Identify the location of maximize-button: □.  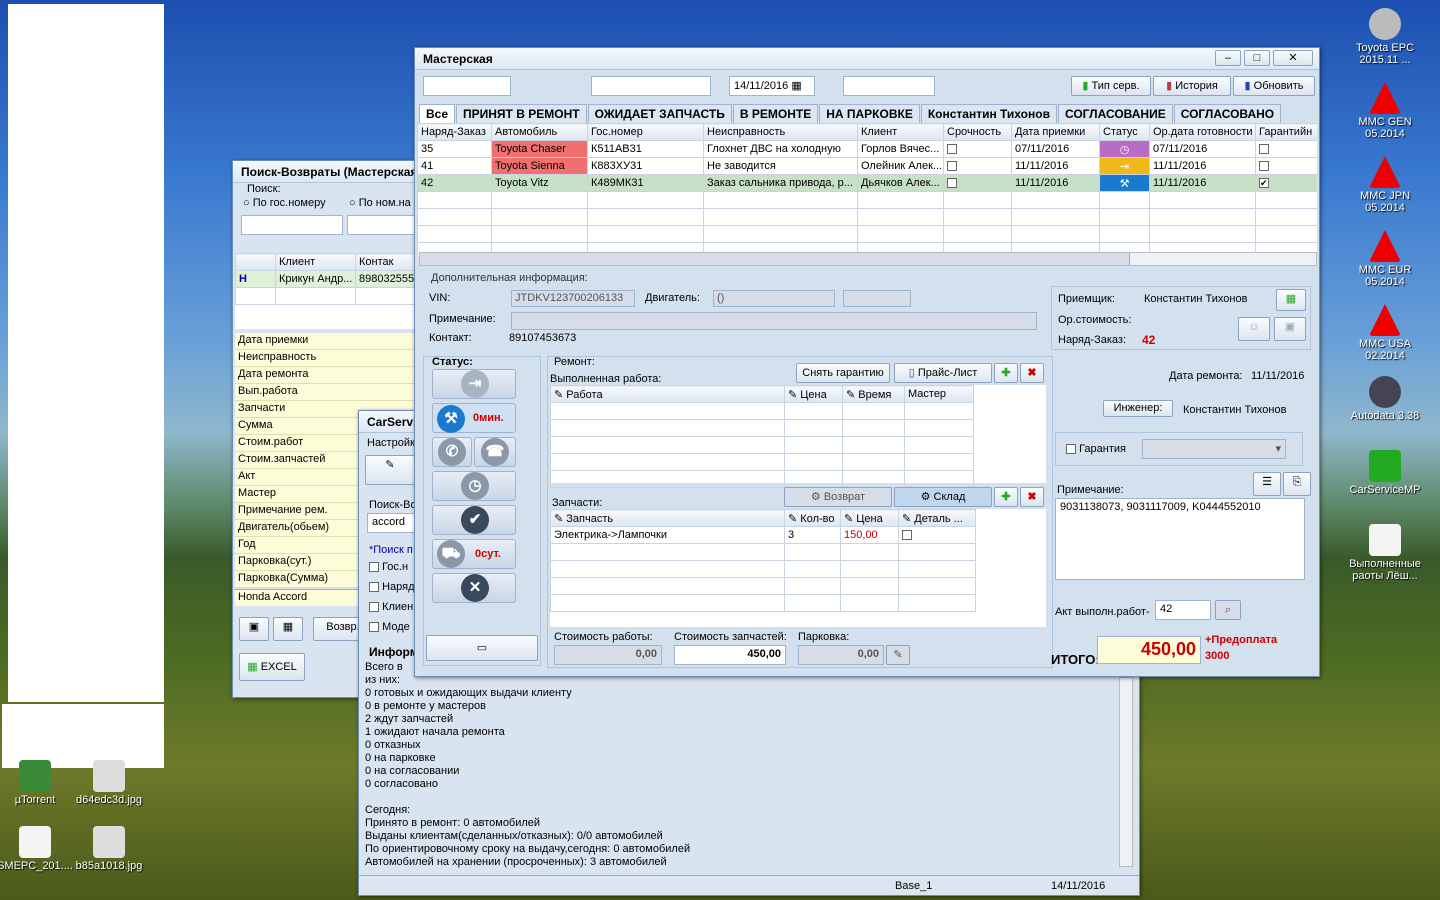
(1256, 58).